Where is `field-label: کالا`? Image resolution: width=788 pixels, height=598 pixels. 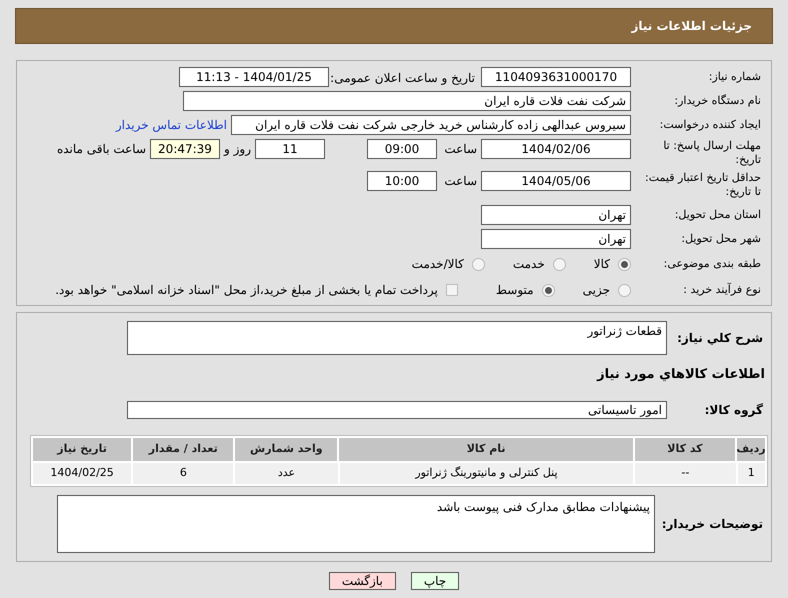
field-label: کالا is located at coordinates (602, 264).